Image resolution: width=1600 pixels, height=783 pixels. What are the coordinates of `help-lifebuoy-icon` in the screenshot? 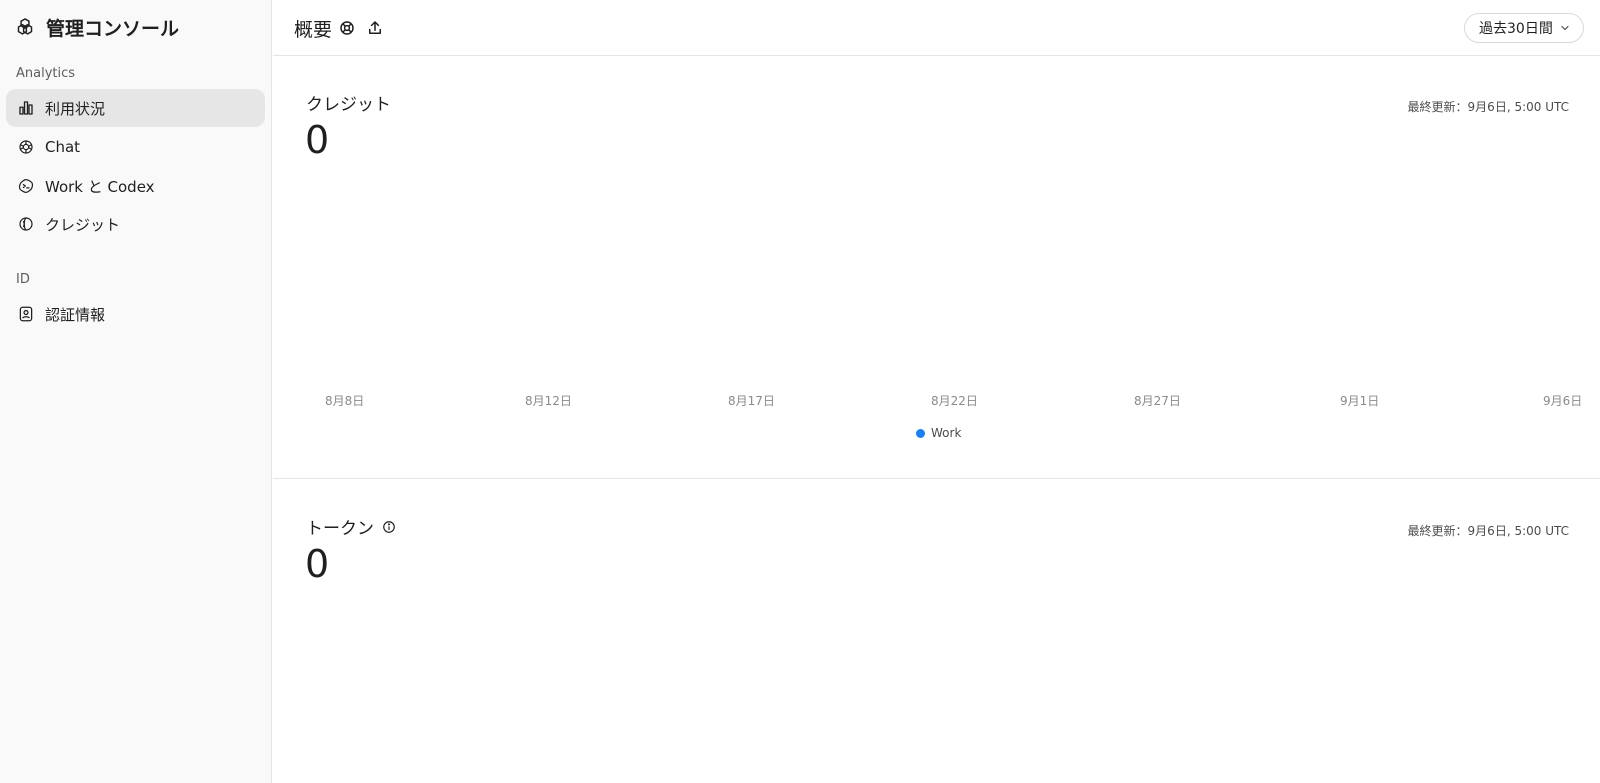 It's located at (347, 28).